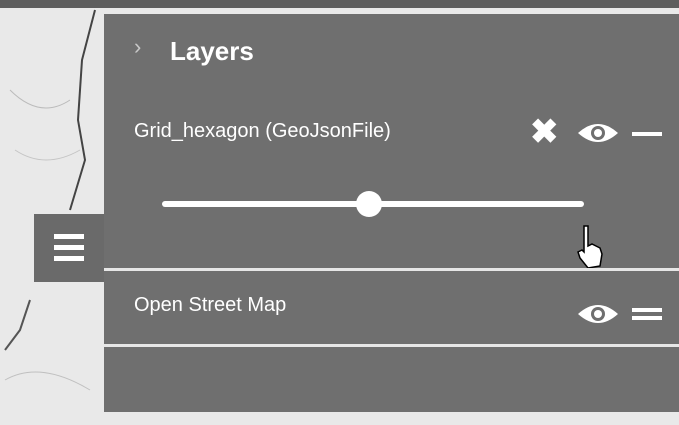  Describe the element at coordinates (647, 134) in the screenshot. I see `minus-icon` at that location.